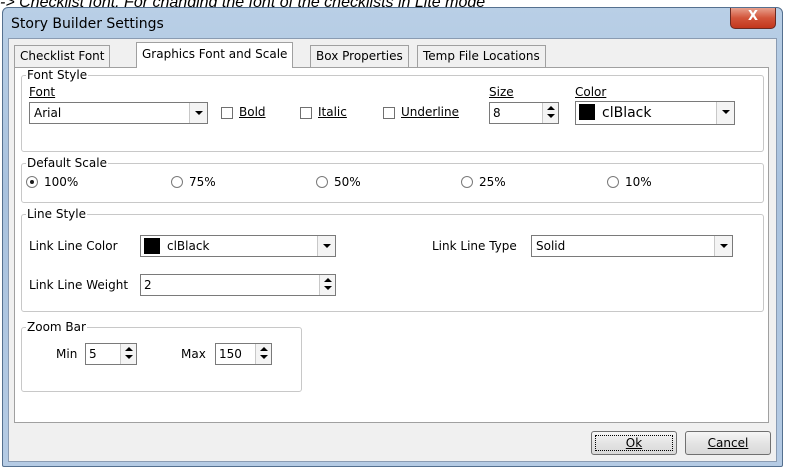  What do you see at coordinates (48, 113) in the screenshot?
I see `font-select-value: Arial` at bounding box center [48, 113].